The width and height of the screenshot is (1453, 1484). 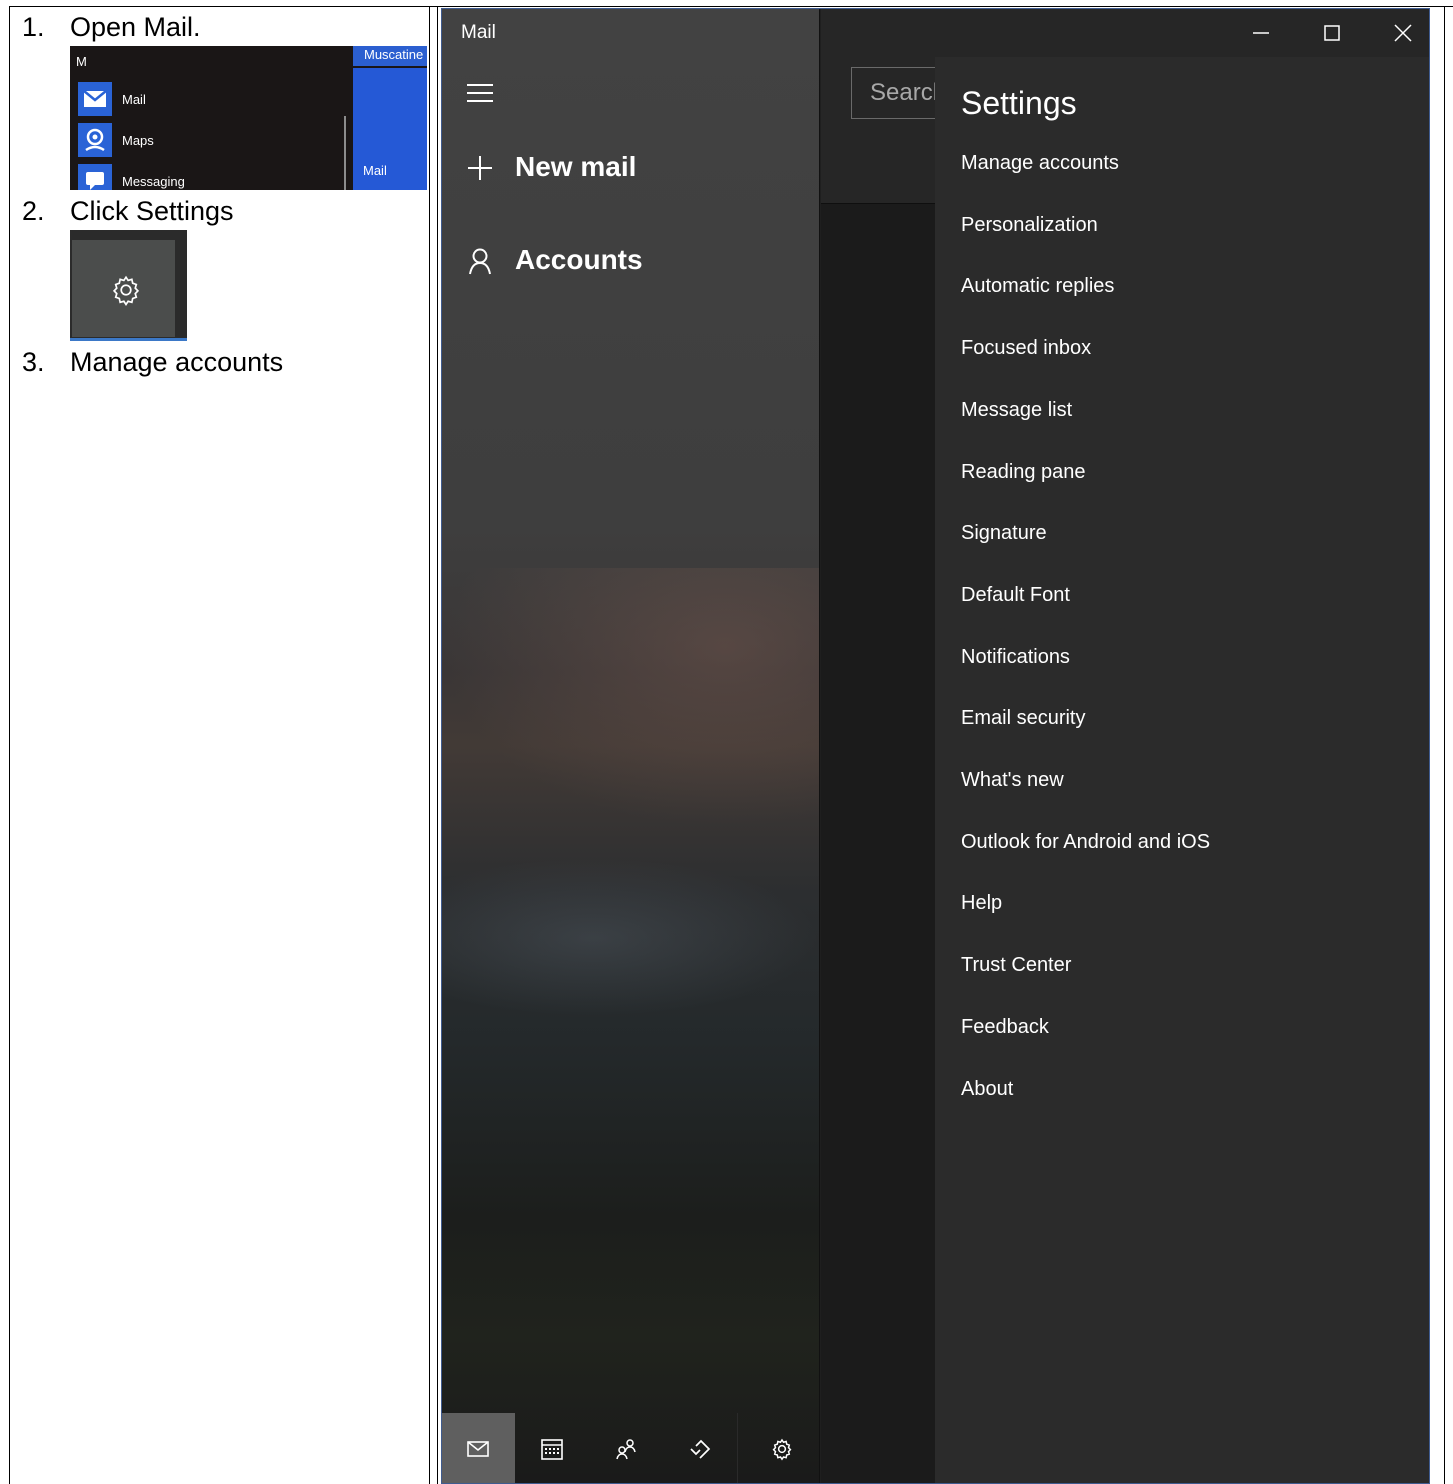 I want to click on start-menu-item-mail: Mail, so click(x=211, y=100).